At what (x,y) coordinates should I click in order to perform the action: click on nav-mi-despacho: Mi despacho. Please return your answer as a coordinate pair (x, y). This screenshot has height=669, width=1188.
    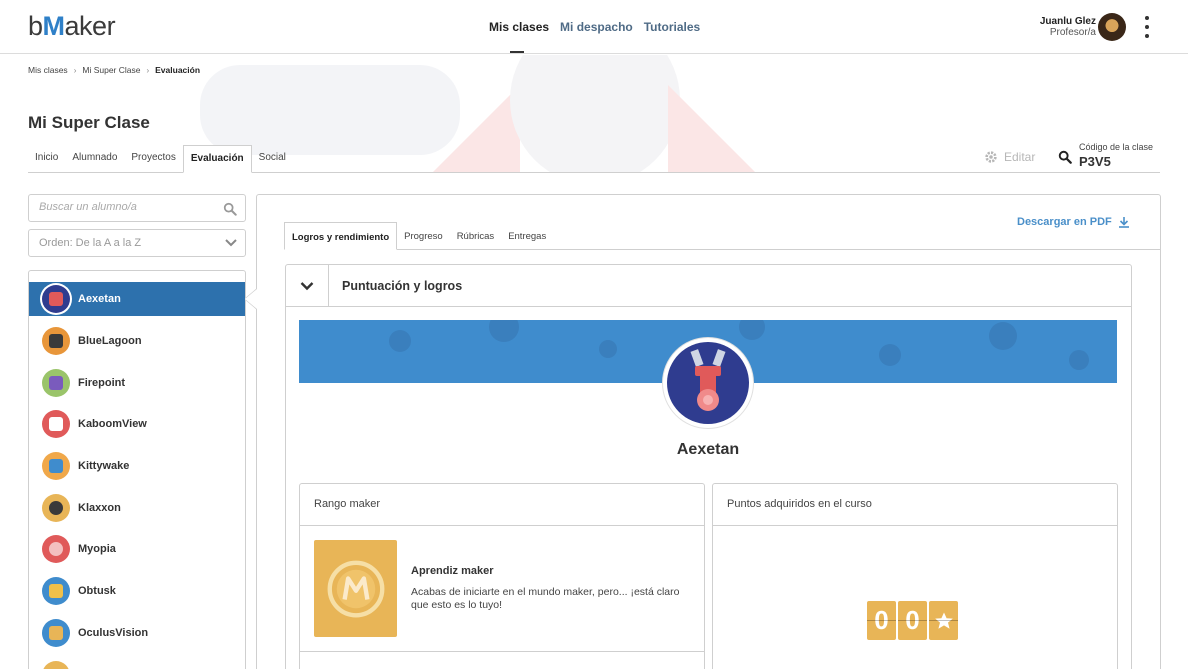
    Looking at the image, I should click on (596, 27).